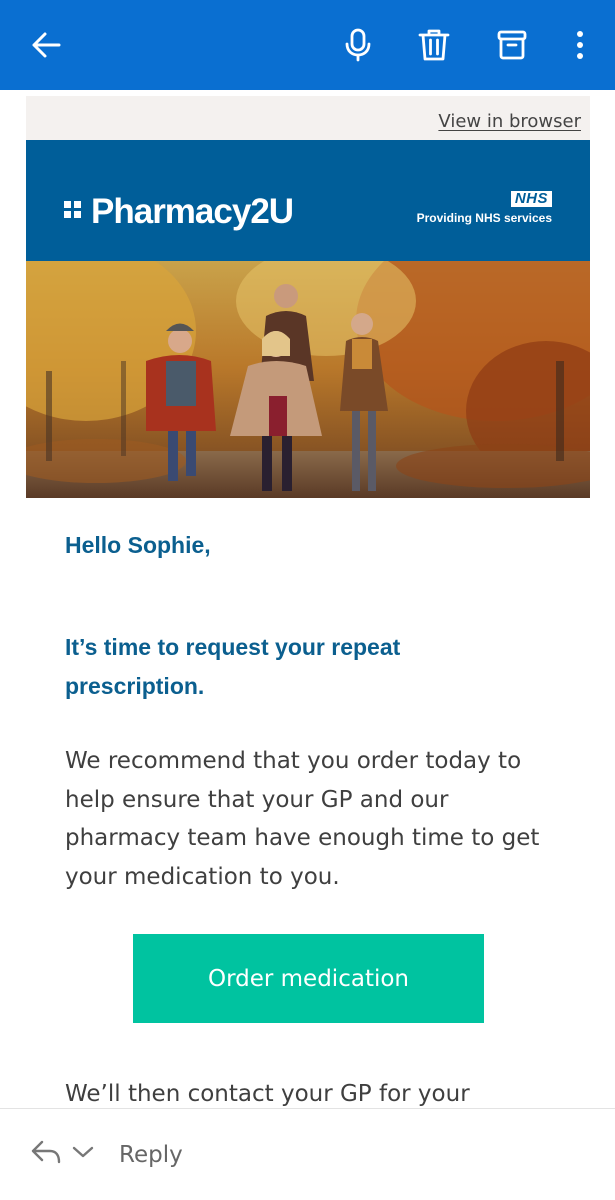  I want to click on logo-text: Pharmacy2U, so click(192, 211).